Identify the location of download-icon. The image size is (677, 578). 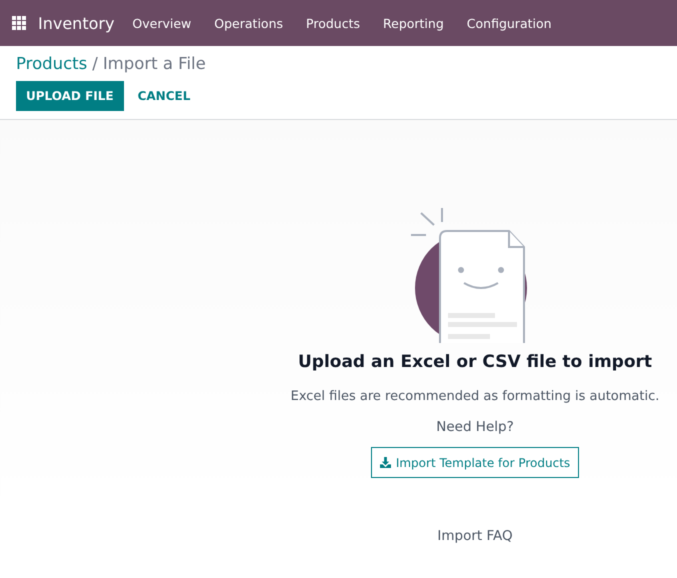
(385, 462).